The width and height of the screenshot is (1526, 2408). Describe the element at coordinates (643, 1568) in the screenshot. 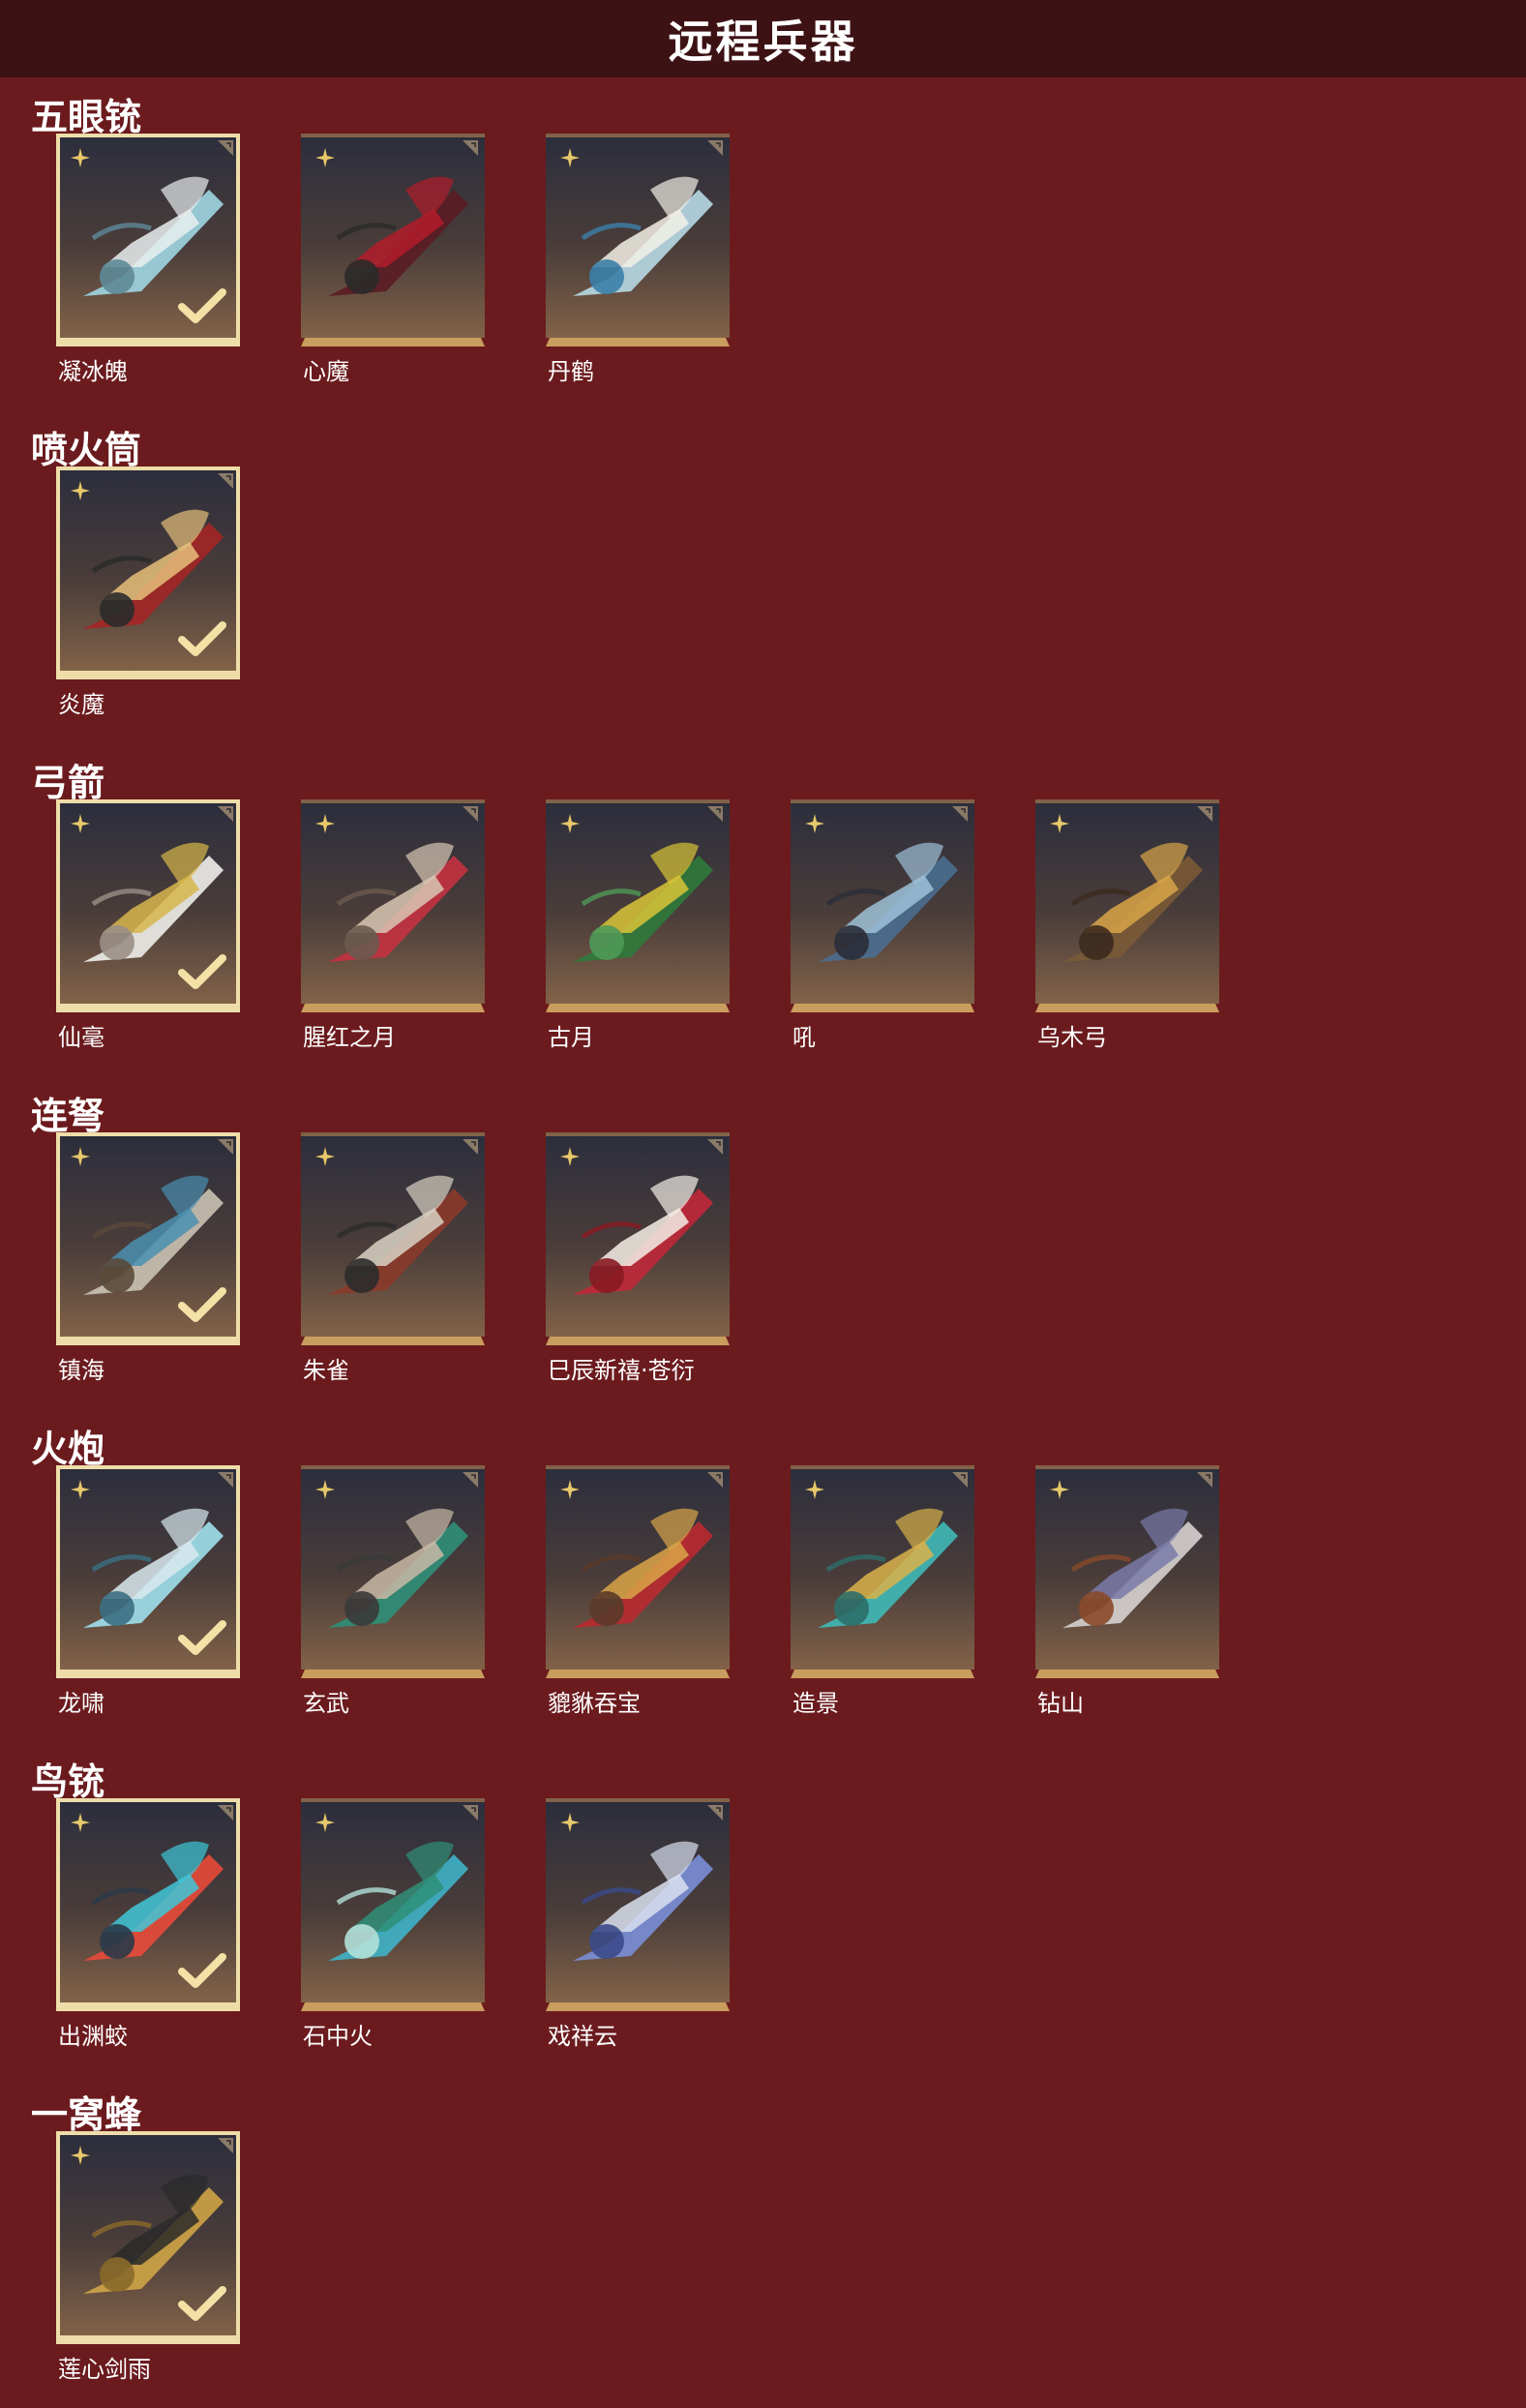

I see `pixiu-cannon-icon` at that location.